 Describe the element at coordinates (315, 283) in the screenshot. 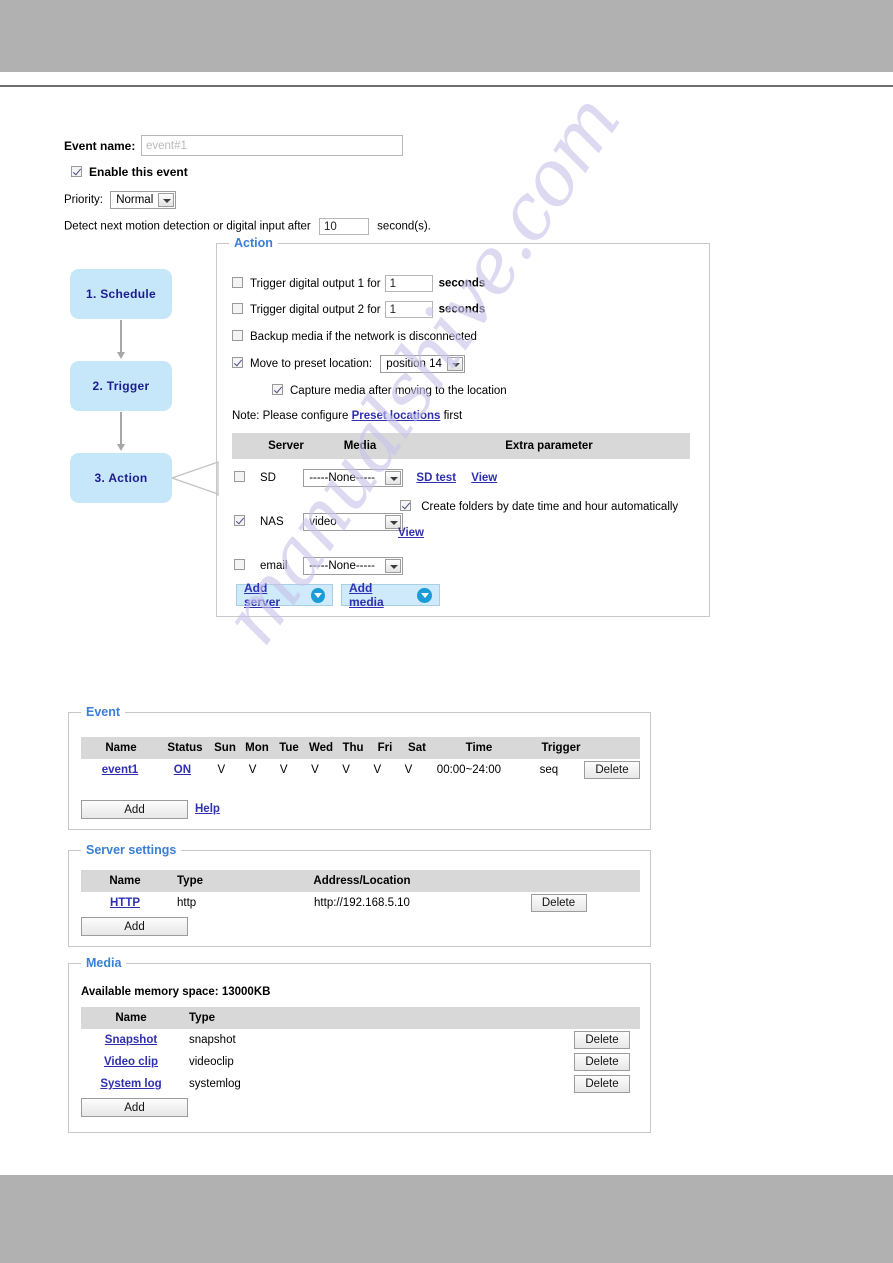

I see `trigger-do1-label: Trigger digital output 1 for` at that location.